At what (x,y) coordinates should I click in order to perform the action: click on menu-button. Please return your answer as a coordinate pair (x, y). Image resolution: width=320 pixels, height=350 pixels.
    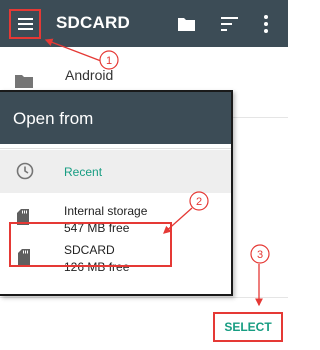
    Looking at the image, I should click on (25, 24).